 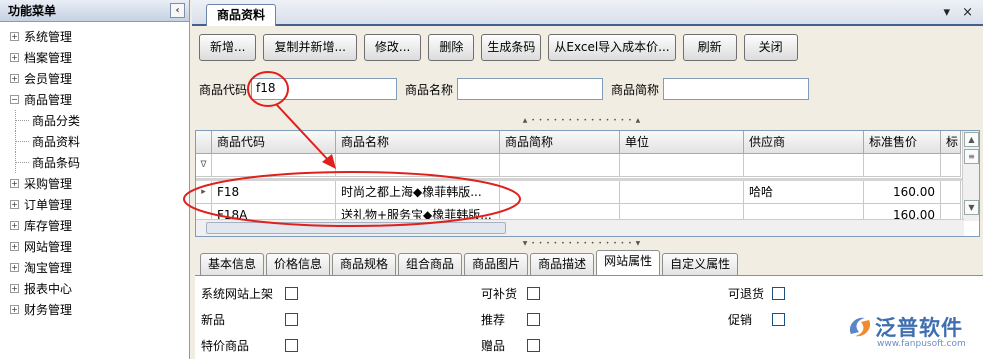 I want to click on name-input, so click(x=530, y=89).